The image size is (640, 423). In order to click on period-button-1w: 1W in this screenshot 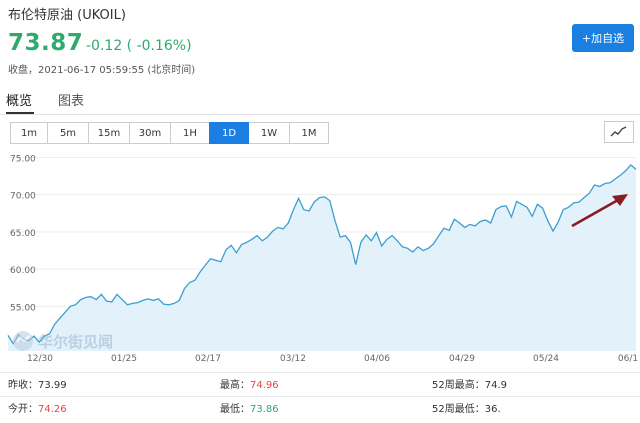, I will do `click(269, 133)`.